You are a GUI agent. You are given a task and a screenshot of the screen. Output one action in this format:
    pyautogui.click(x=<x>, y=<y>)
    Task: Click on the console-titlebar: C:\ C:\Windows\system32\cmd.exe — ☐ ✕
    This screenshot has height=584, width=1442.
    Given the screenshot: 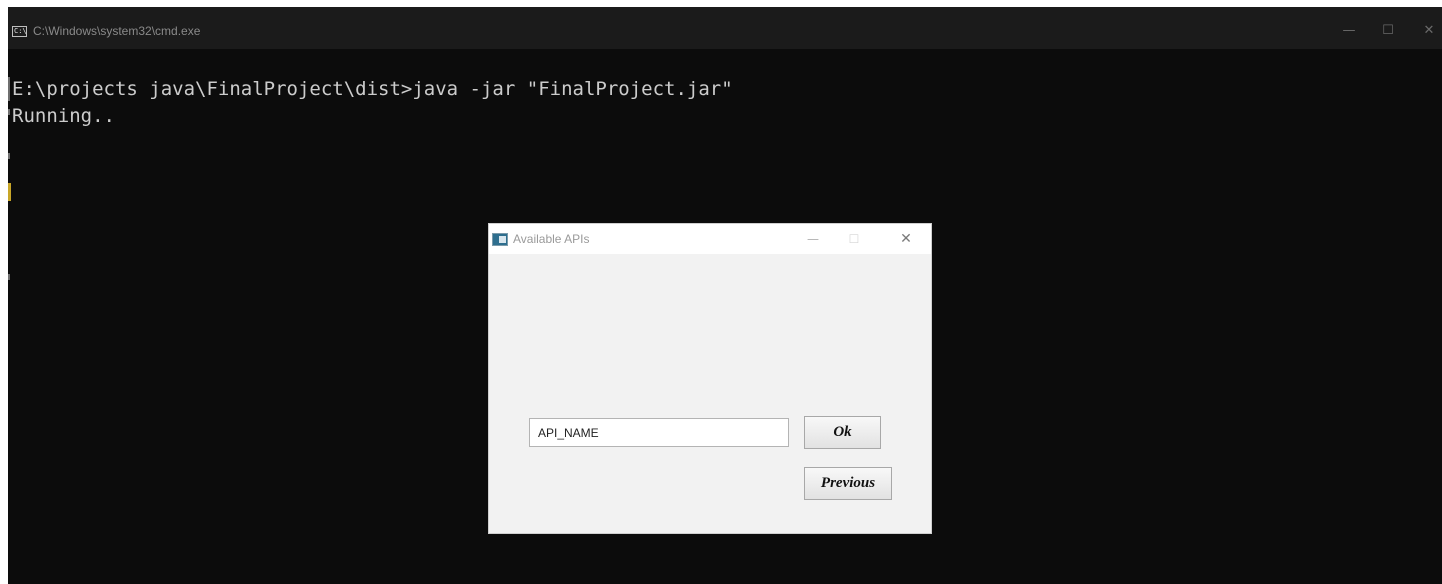 What is the action you would take?
    pyautogui.click(x=725, y=28)
    